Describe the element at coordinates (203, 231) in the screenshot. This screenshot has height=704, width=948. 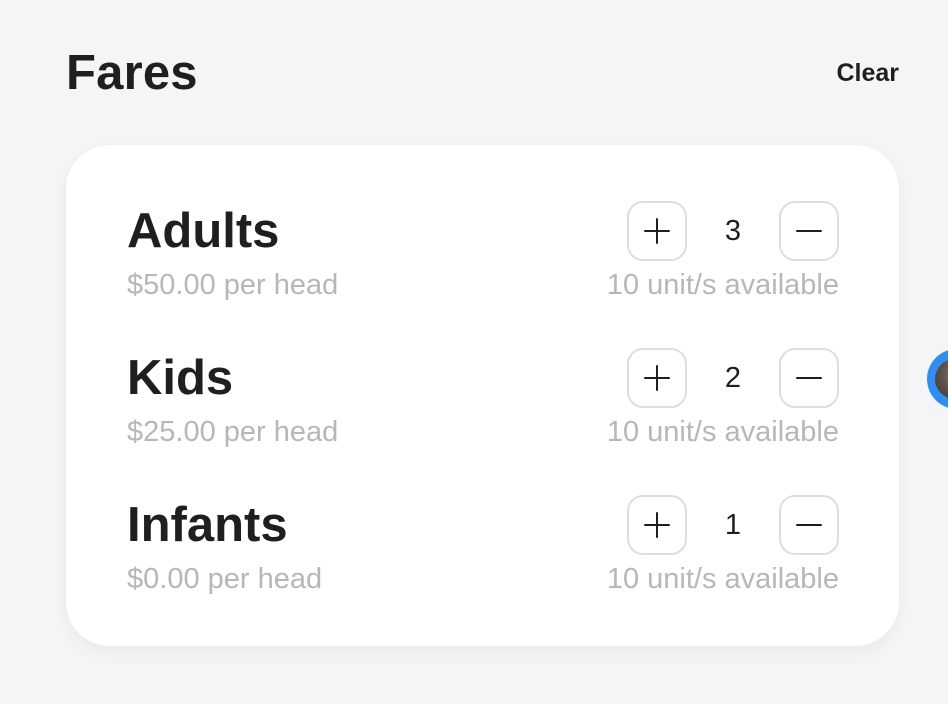
I see `fare-name: Adults` at that location.